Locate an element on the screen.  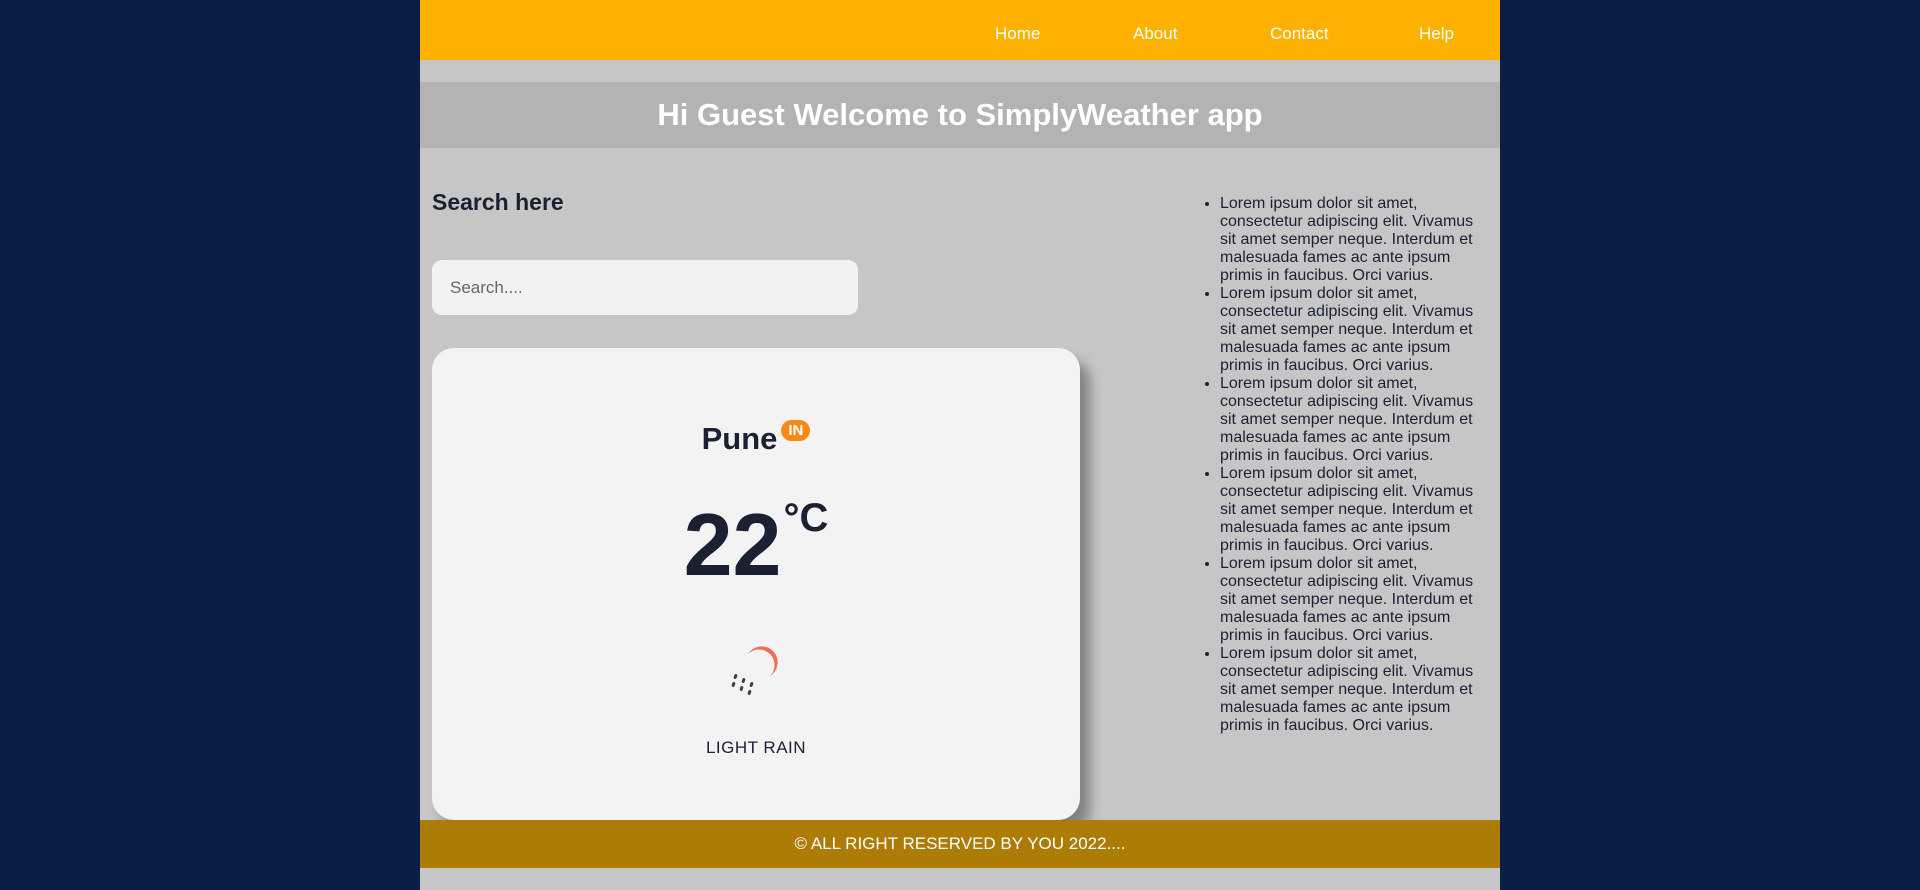
temperature-value: 22 is located at coordinates (732, 544).